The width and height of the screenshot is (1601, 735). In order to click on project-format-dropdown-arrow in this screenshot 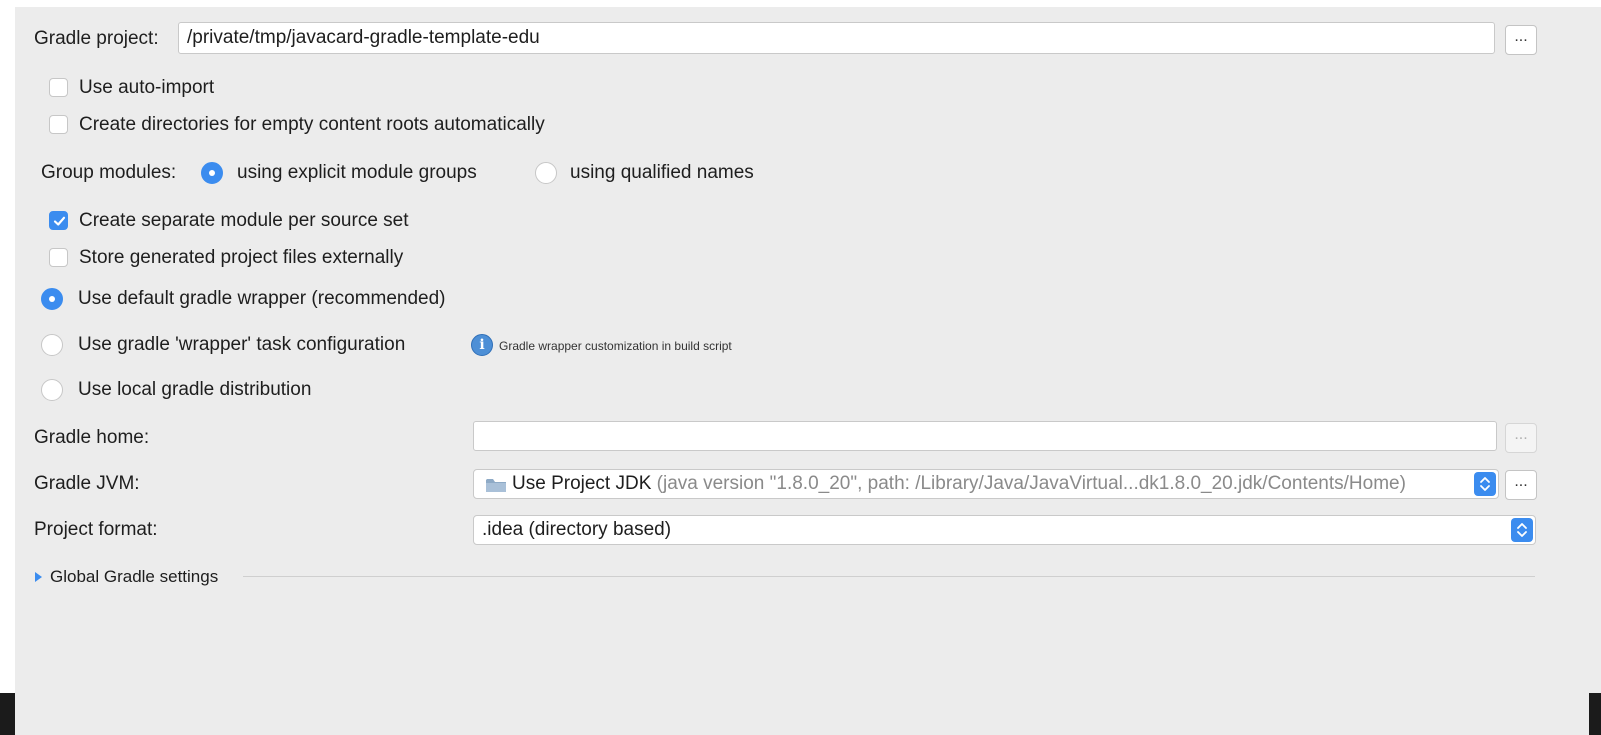, I will do `click(1522, 530)`.